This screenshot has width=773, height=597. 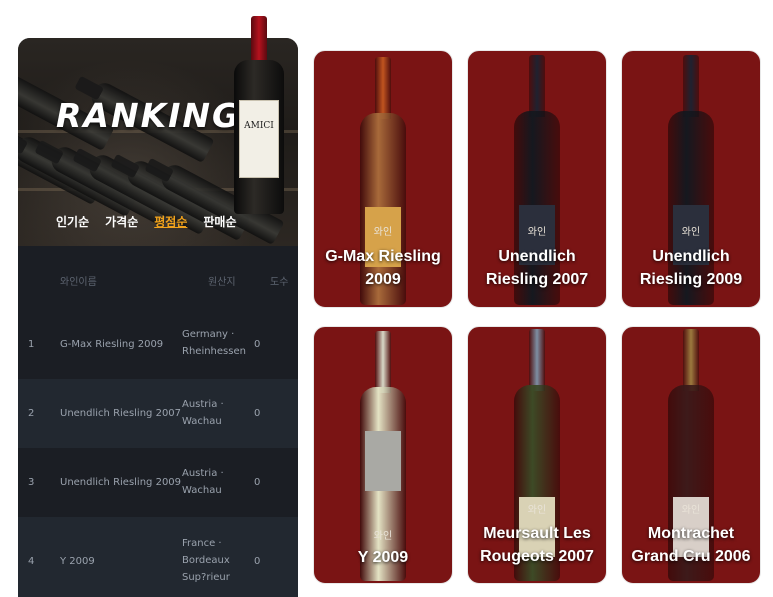 What do you see at coordinates (222, 282) in the screenshot?
I see `column-header-region: 원산지` at bounding box center [222, 282].